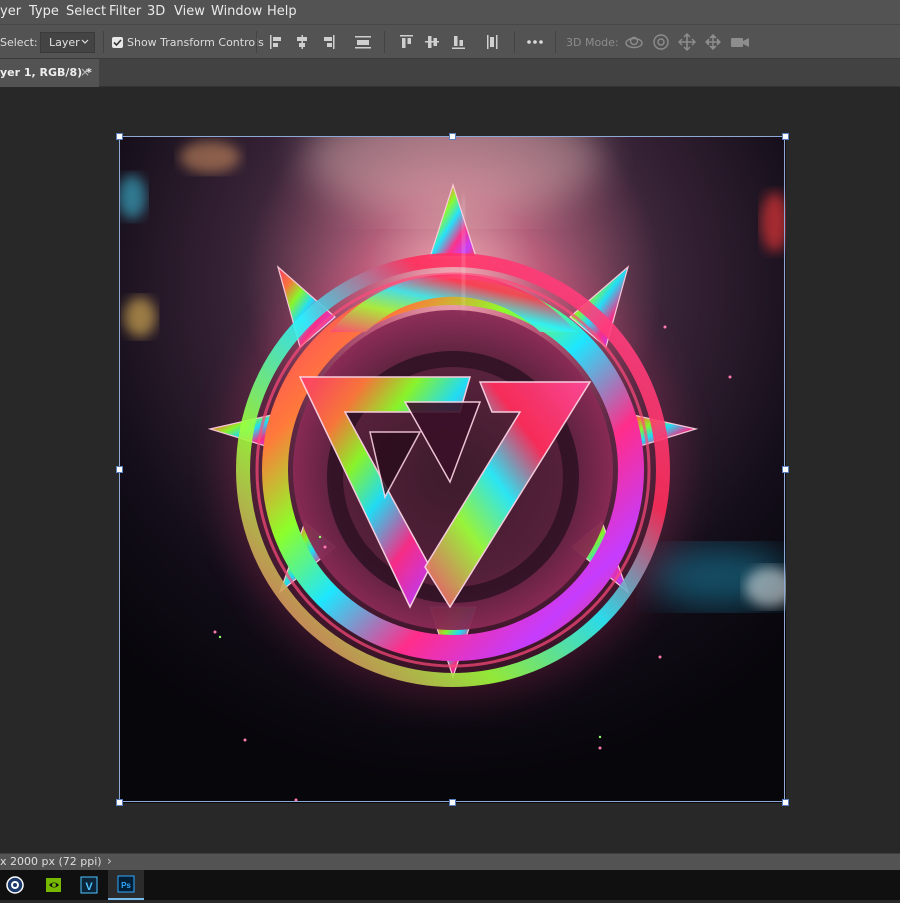 The image size is (900, 903). I want to click on menu-type: Type, so click(44, 11).